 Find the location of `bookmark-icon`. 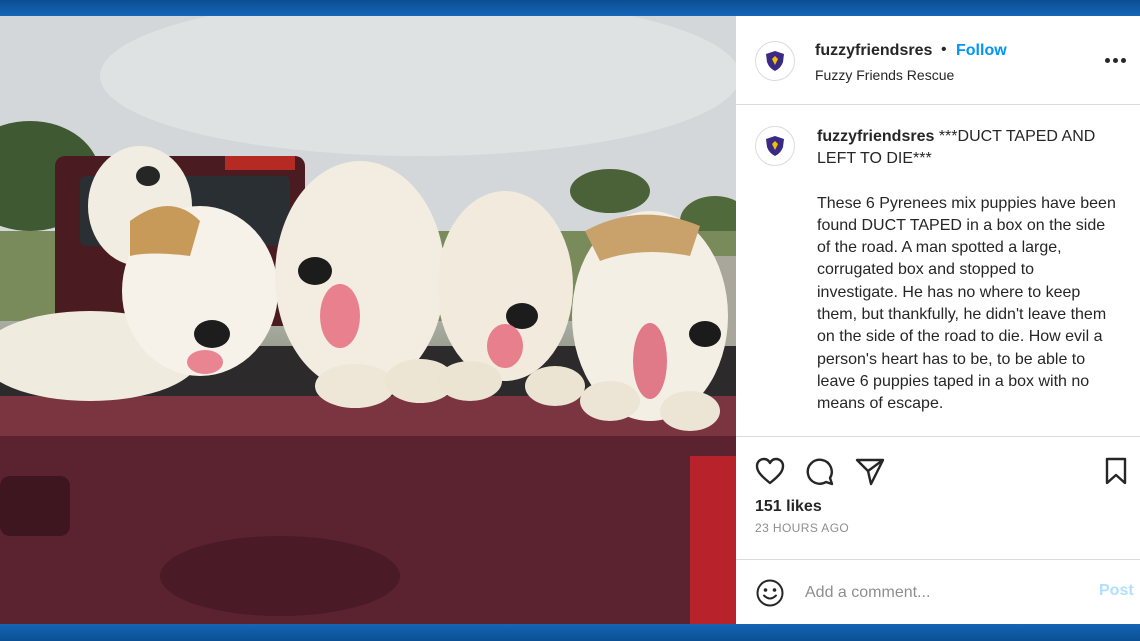

bookmark-icon is located at coordinates (1116, 471).